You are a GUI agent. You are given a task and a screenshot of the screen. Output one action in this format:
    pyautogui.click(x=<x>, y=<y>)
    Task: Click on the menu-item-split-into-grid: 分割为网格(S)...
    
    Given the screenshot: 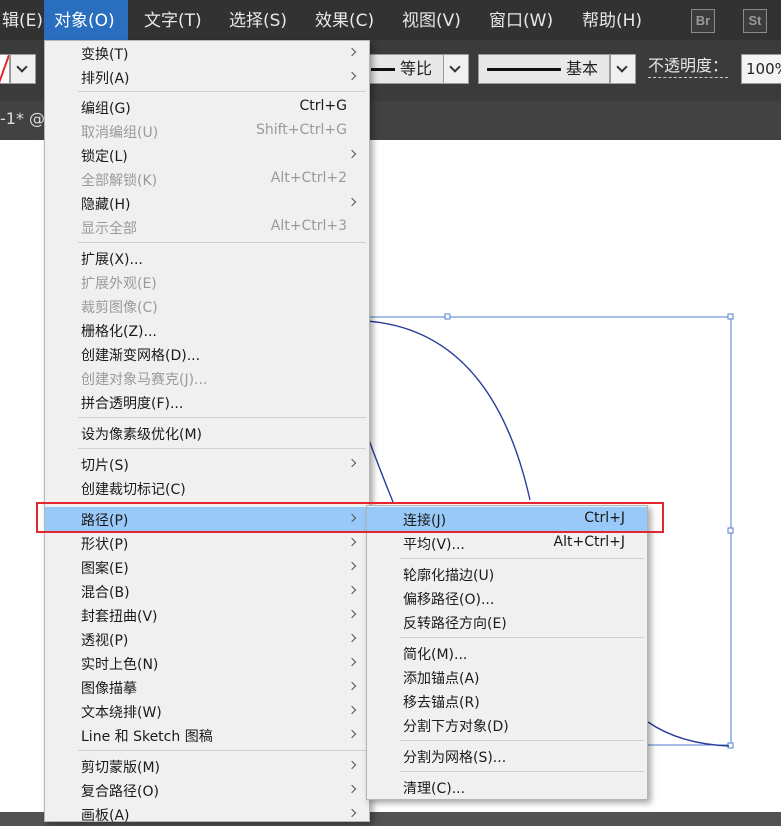 What is the action you would take?
    pyautogui.click(x=507, y=756)
    